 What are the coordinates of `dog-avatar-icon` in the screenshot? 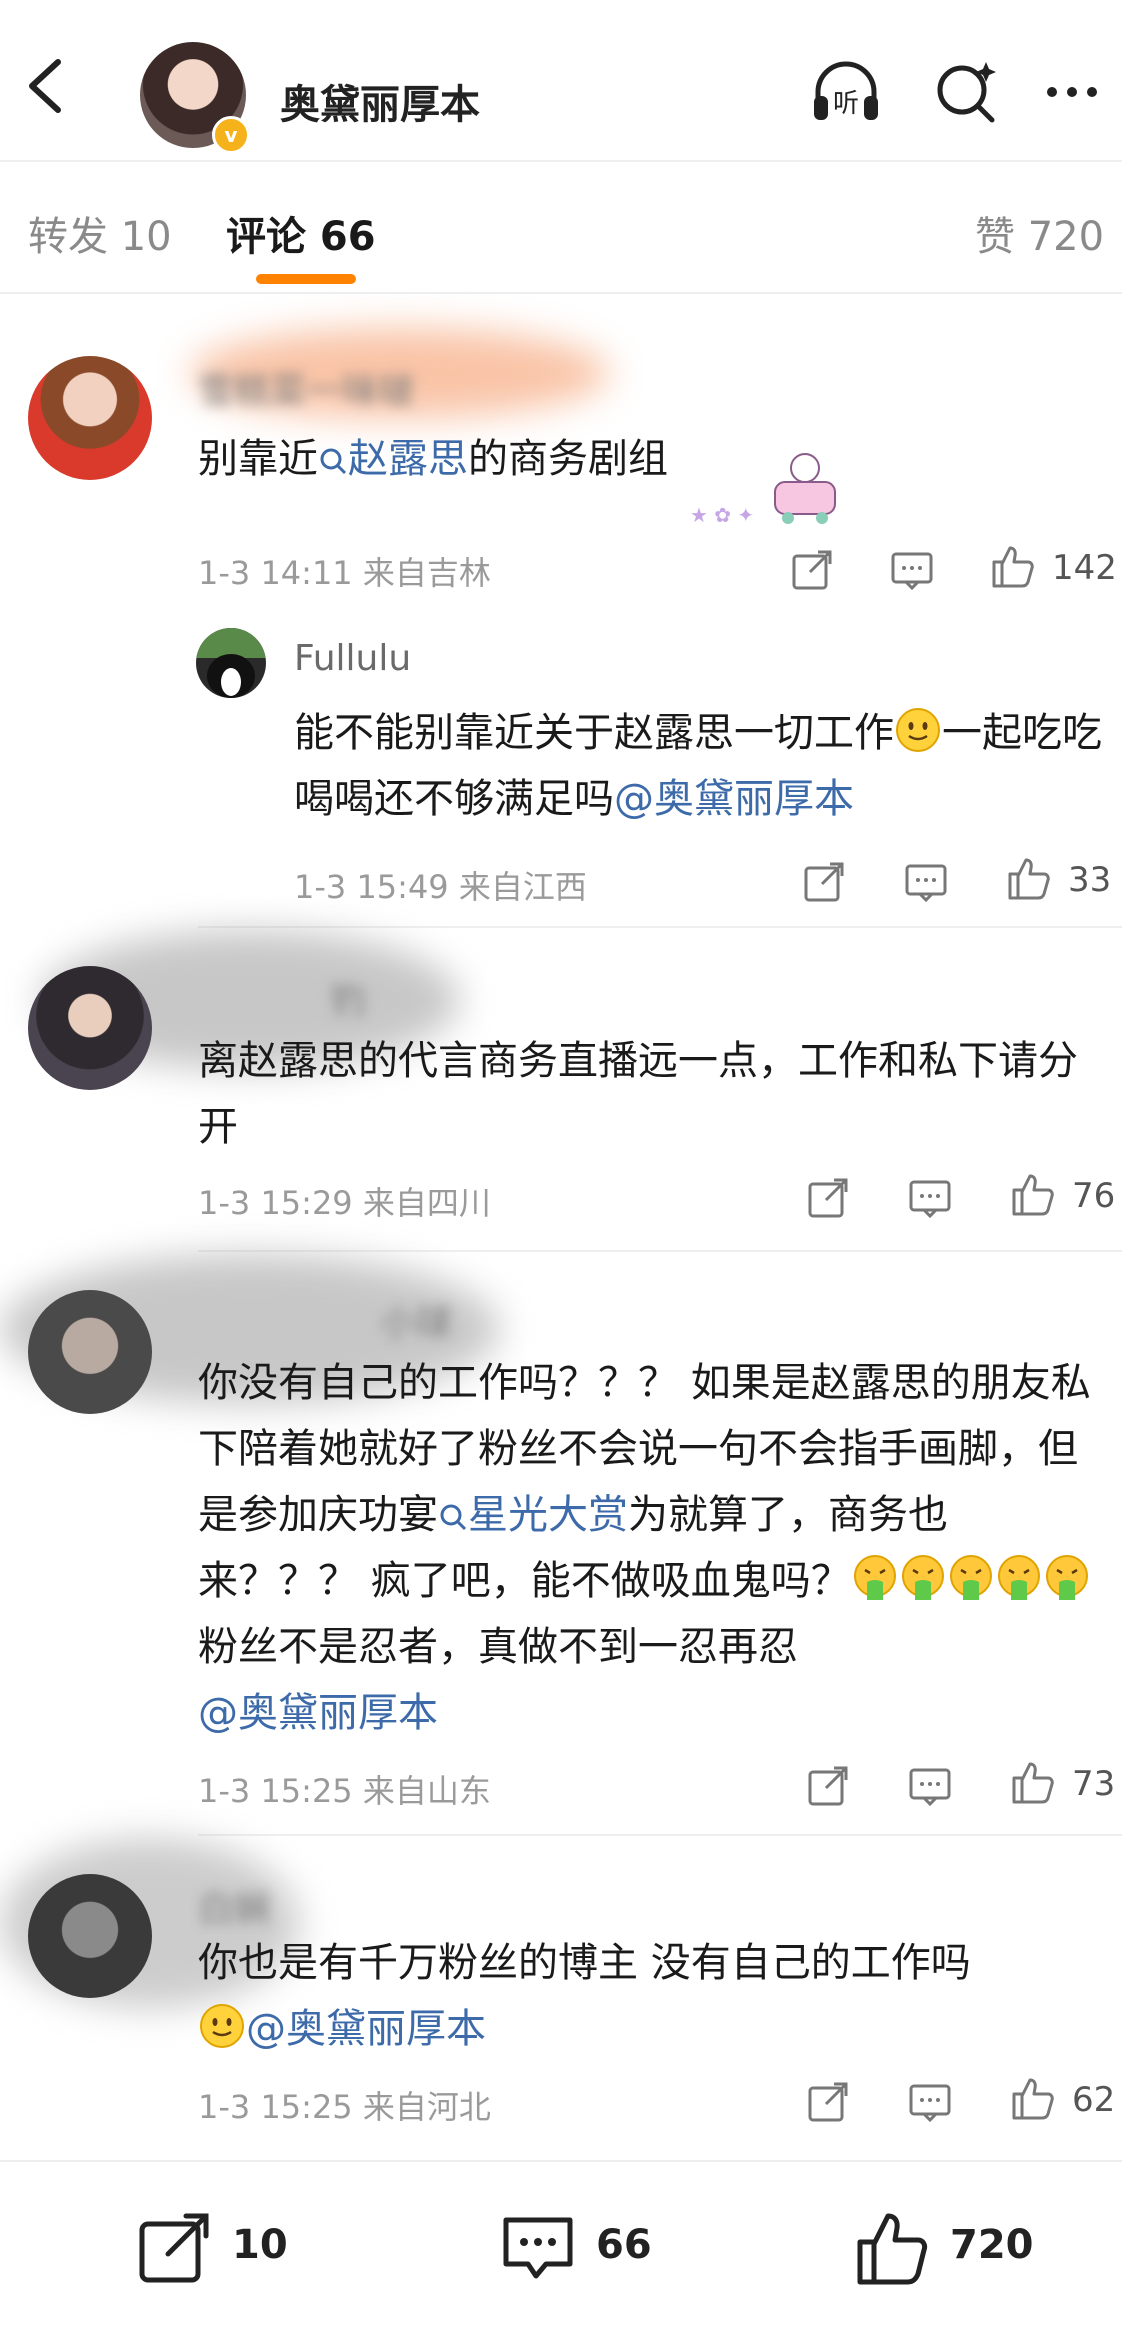 It's located at (231, 663).